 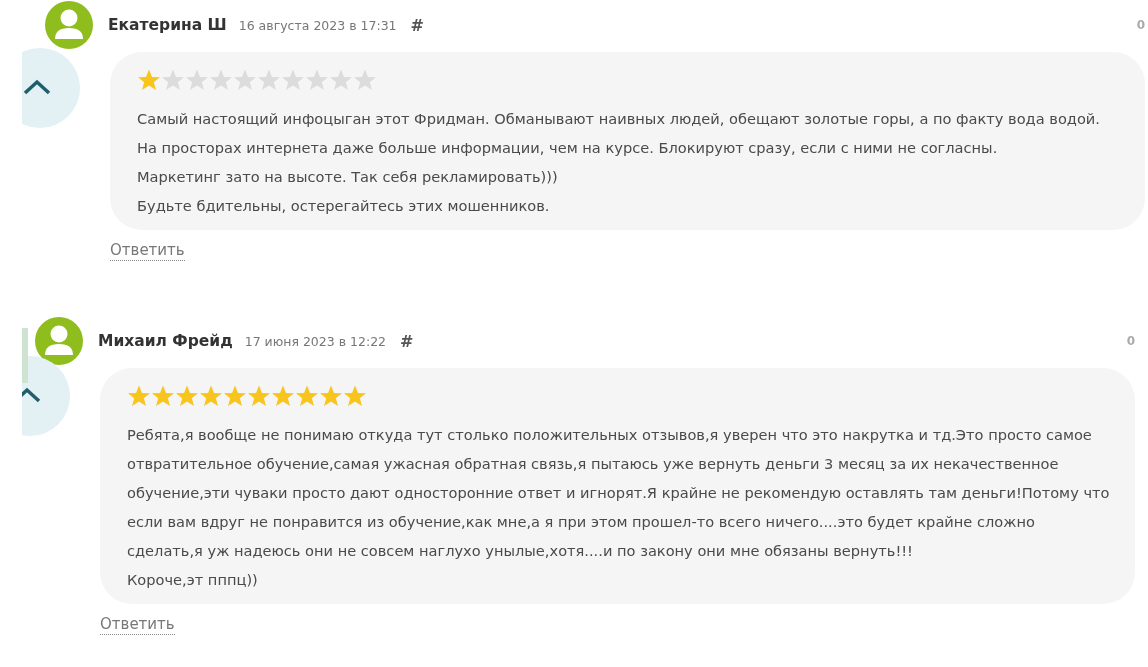 I want to click on comment-text: Короче,эт пппц)), so click(x=193, y=580).